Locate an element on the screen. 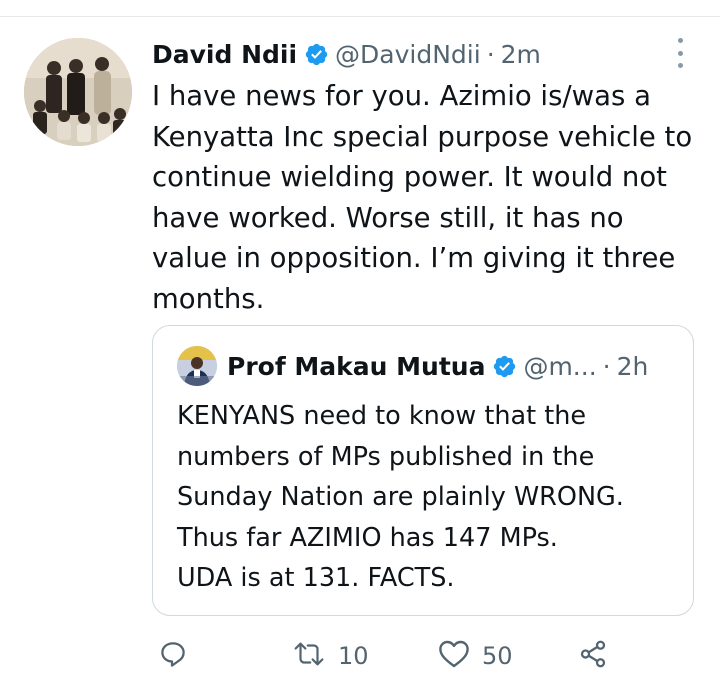 This screenshot has width=720, height=687. avatar-photo is located at coordinates (78, 92).